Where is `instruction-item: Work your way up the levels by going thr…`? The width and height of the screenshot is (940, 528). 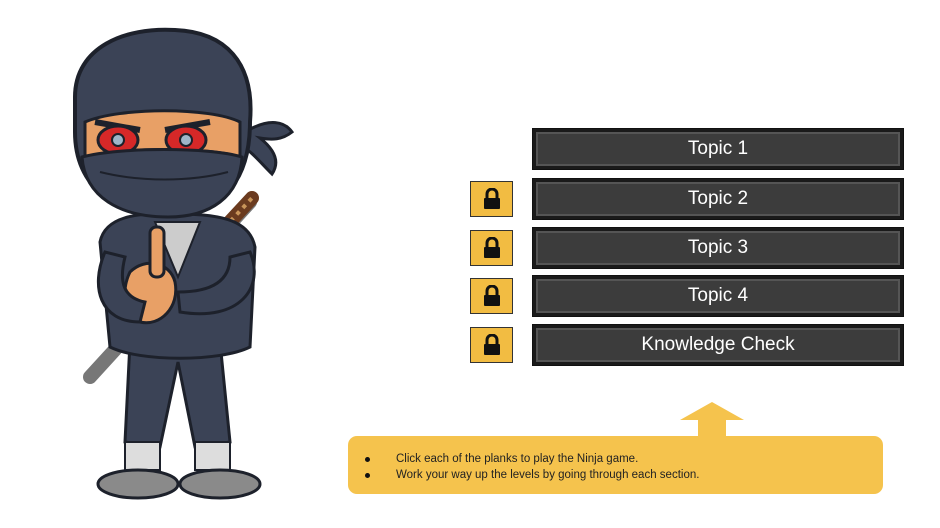 instruction-item: Work your way up the levels by going thr… is located at coordinates (619, 475).